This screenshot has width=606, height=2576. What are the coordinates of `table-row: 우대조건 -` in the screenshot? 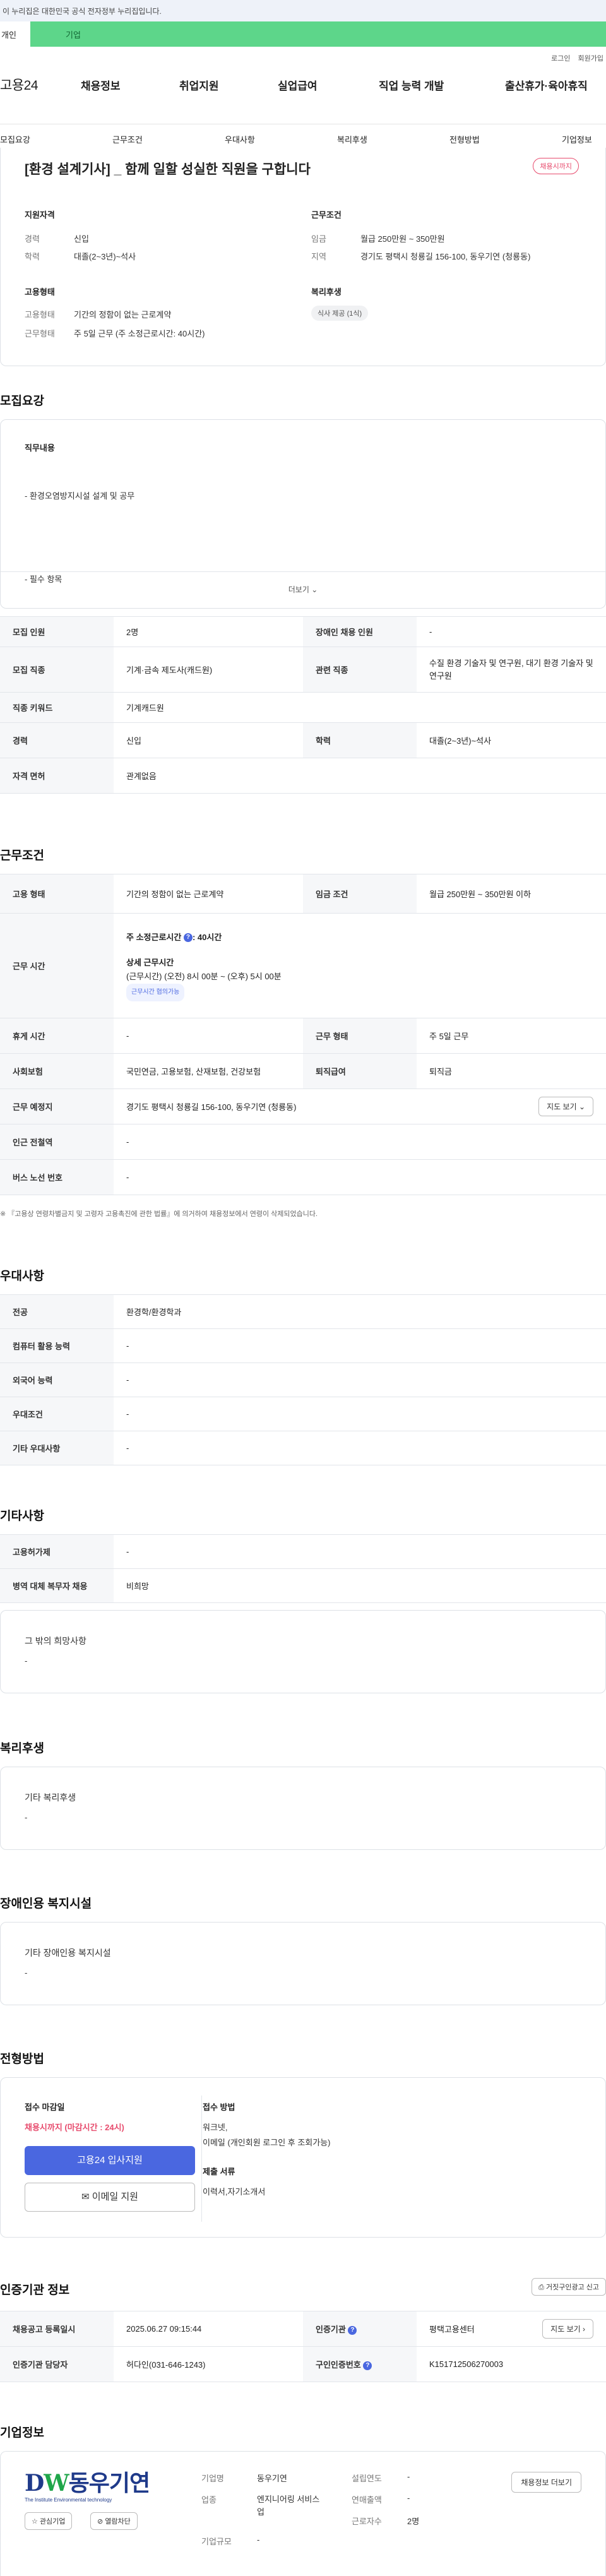 It's located at (303, 1414).